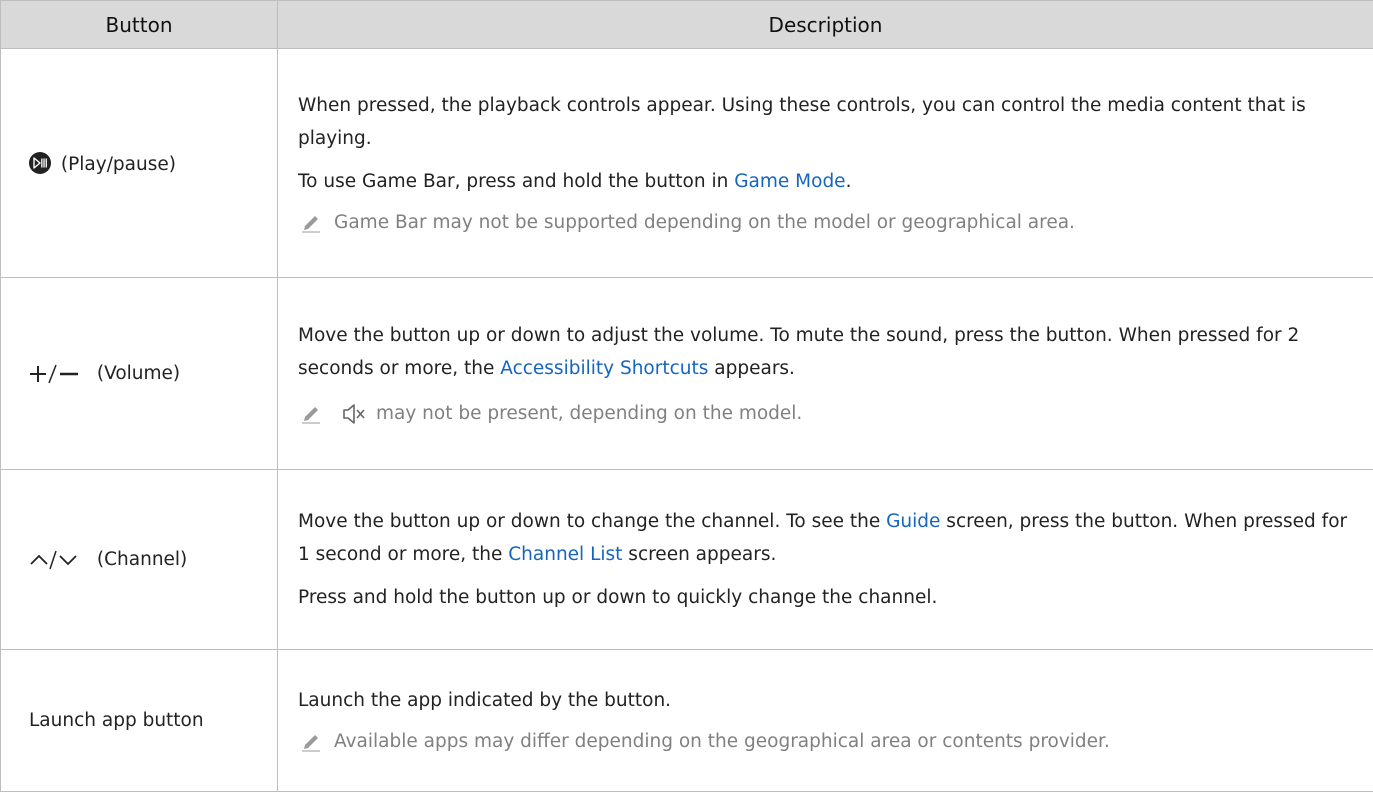 Image resolution: width=1373 pixels, height=792 pixels. What do you see at coordinates (118, 164) in the screenshot?
I see `button-label: (Play/pause)` at bounding box center [118, 164].